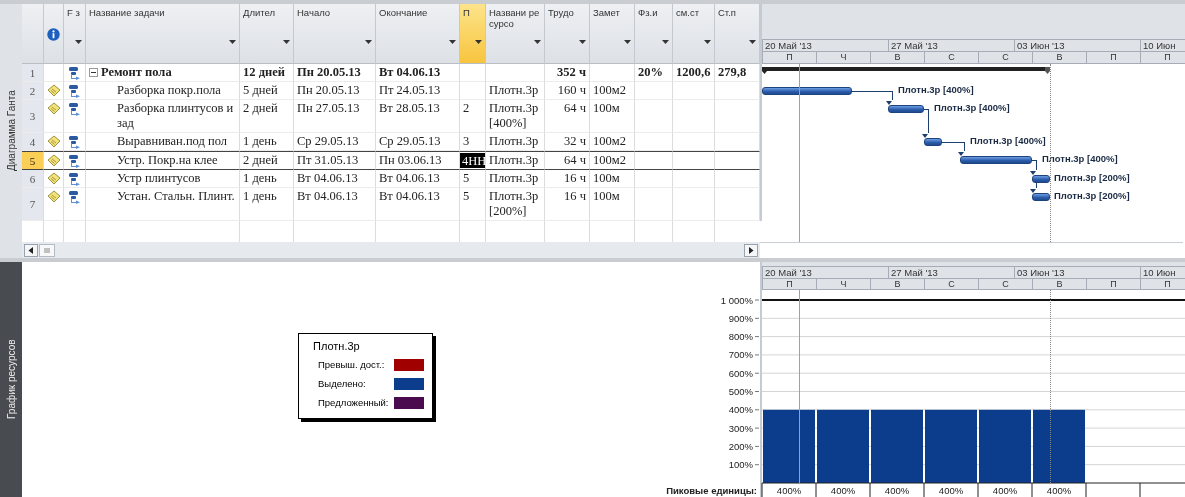  Describe the element at coordinates (11, 131) in the screenshot. I see `view-label: Диаграмма Ганта` at that location.